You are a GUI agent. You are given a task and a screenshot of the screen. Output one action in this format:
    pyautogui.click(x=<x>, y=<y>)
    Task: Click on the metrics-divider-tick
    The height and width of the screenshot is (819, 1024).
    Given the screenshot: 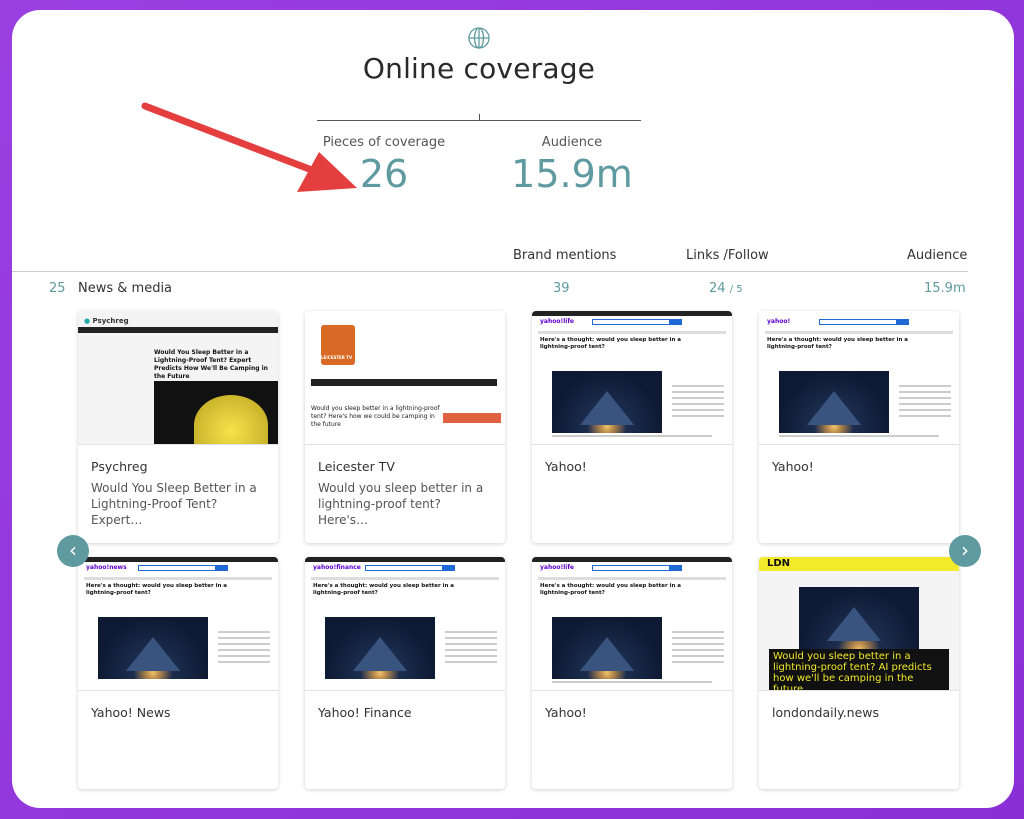 What is the action you would take?
    pyautogui.click(x=479, y=117)
    